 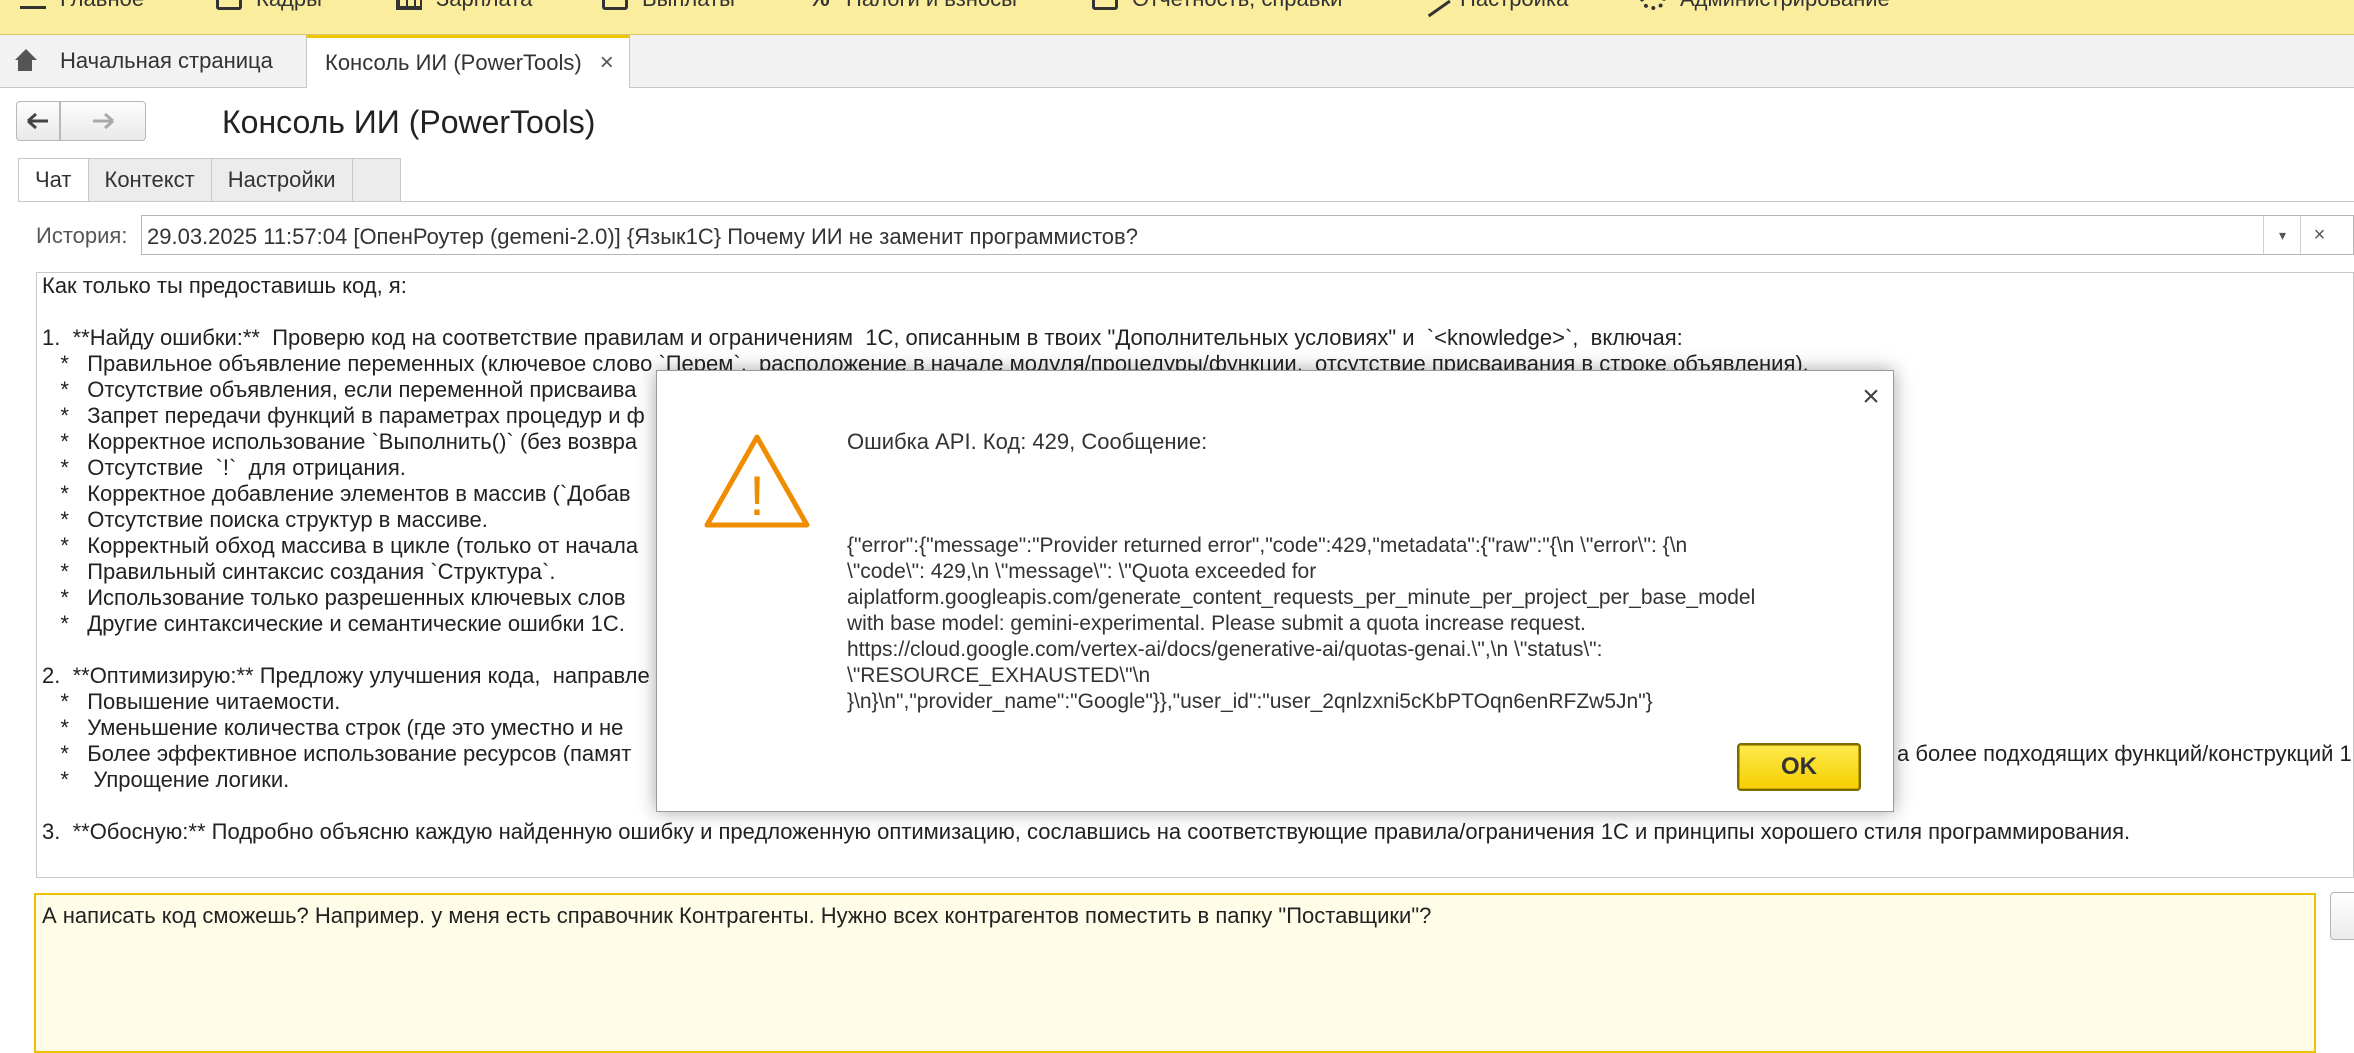 What do you see at coordinates (911, 7) in the screenshot?
I see `menu-item-taxes: % Налоги и взносы` at bounding box center [911, 7].